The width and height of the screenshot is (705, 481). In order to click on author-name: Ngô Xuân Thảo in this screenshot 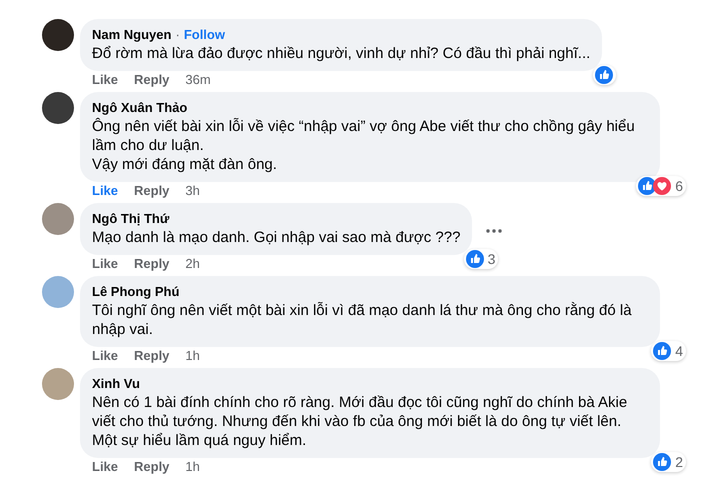, I will do `click(140, 107)`.